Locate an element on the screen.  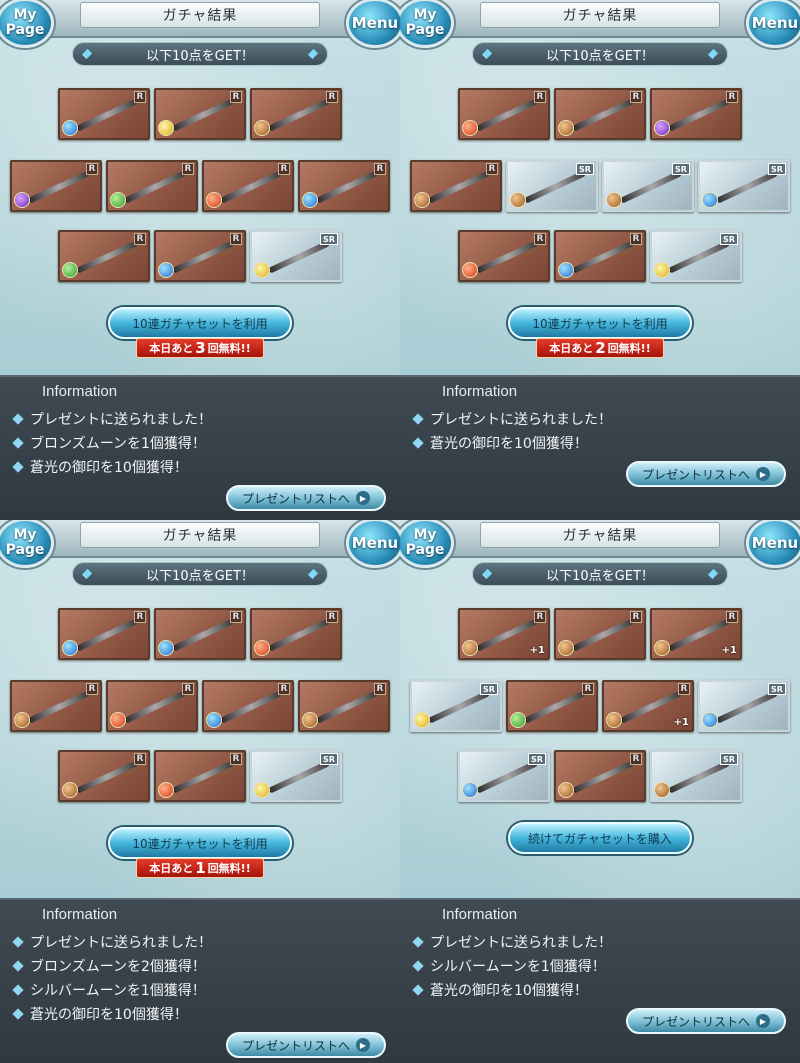
light-element-icon is located at coordinates (422, 720).